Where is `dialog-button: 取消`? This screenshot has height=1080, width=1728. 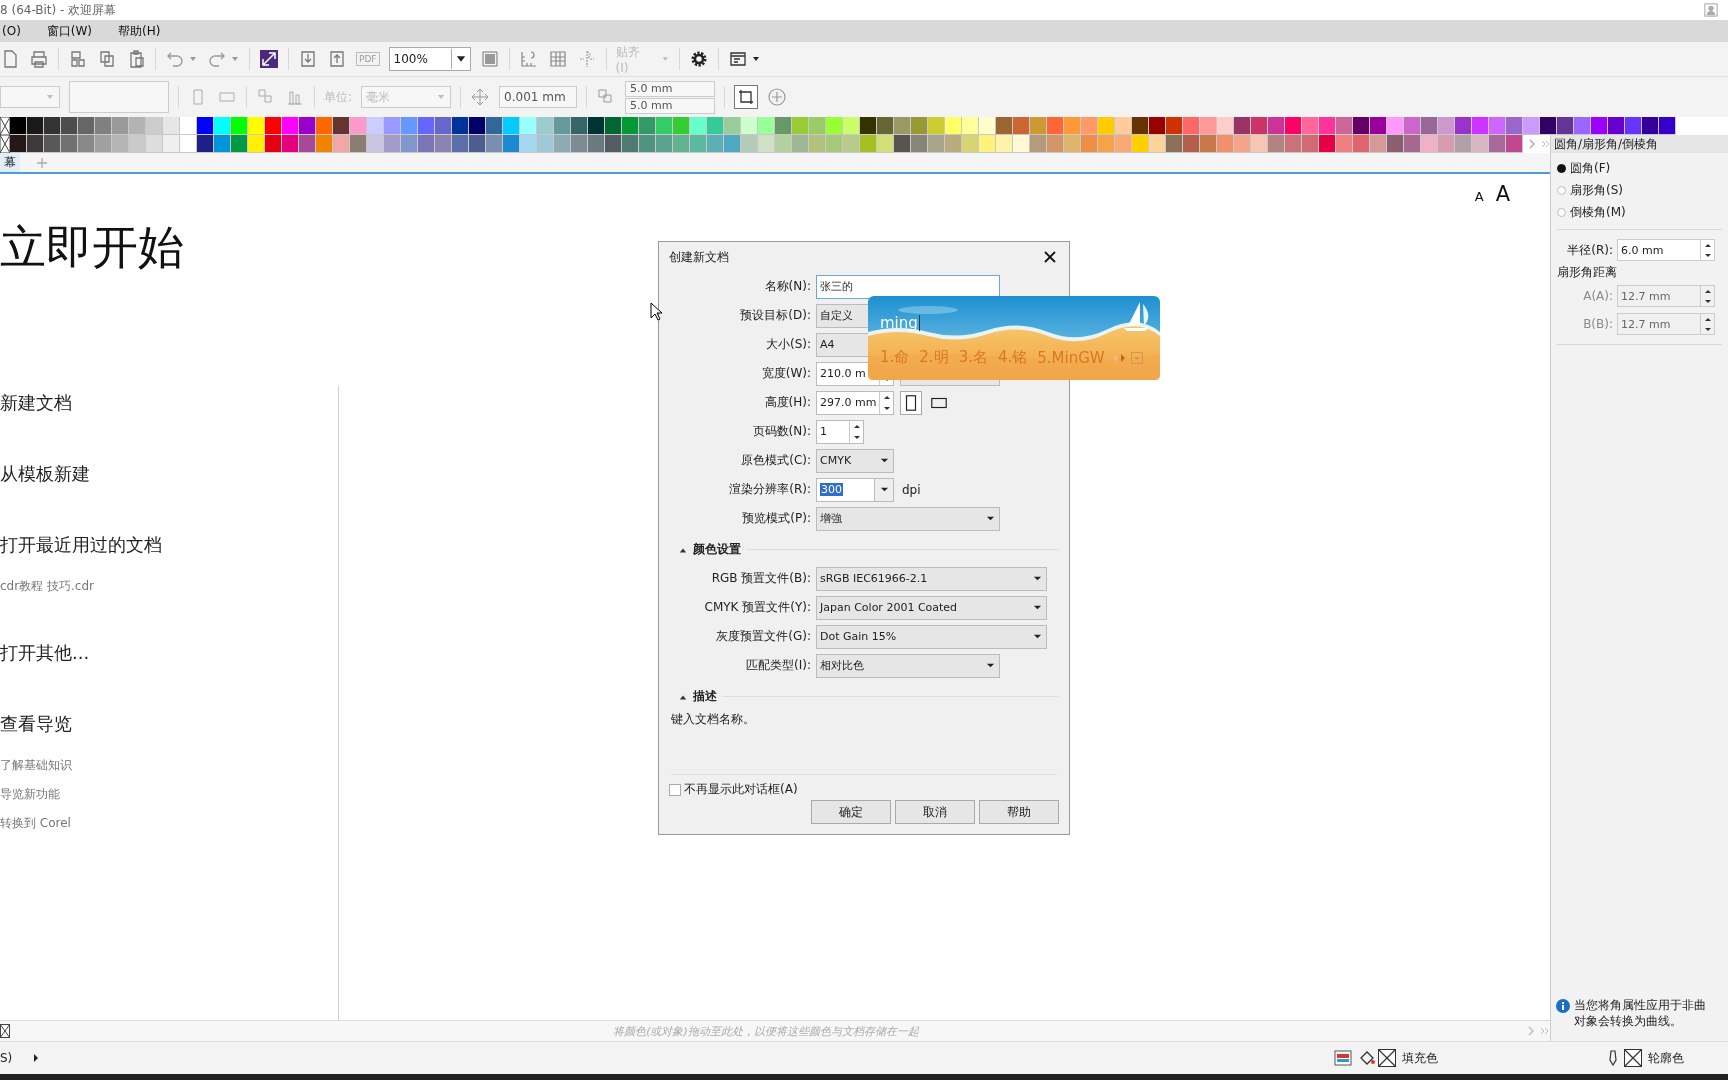 dialog-button: 取消 is located at coordinates (935, 812).